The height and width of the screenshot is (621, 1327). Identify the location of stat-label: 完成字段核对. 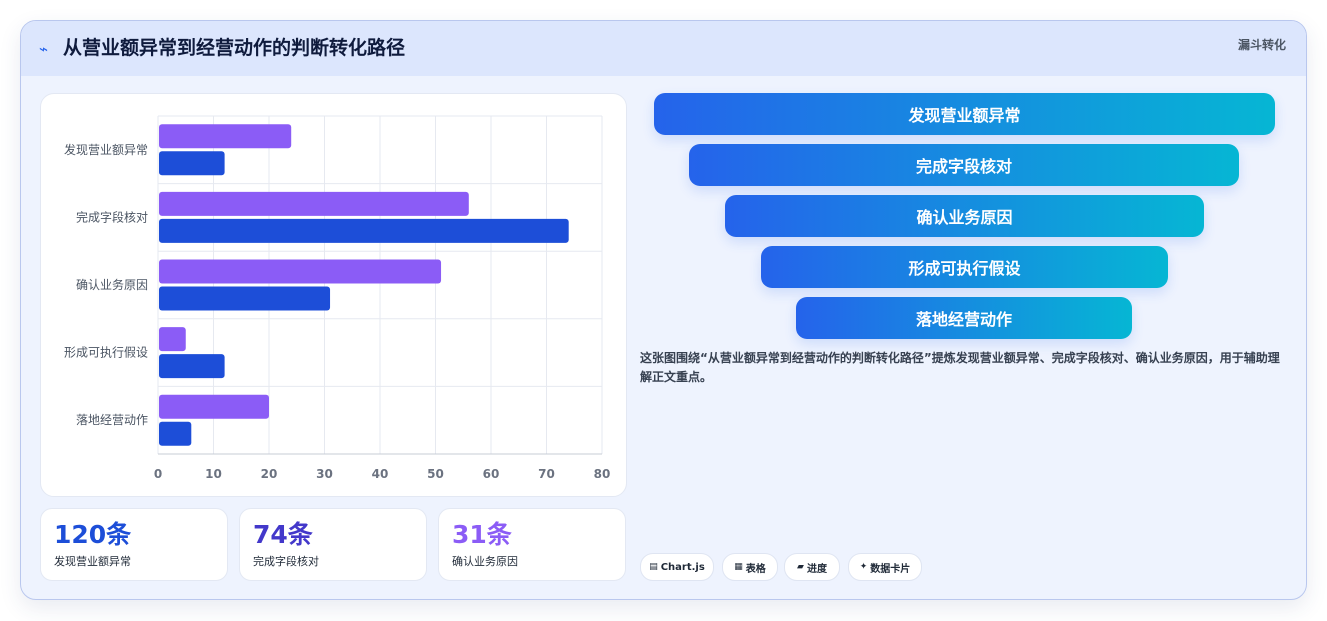
(286, 561).